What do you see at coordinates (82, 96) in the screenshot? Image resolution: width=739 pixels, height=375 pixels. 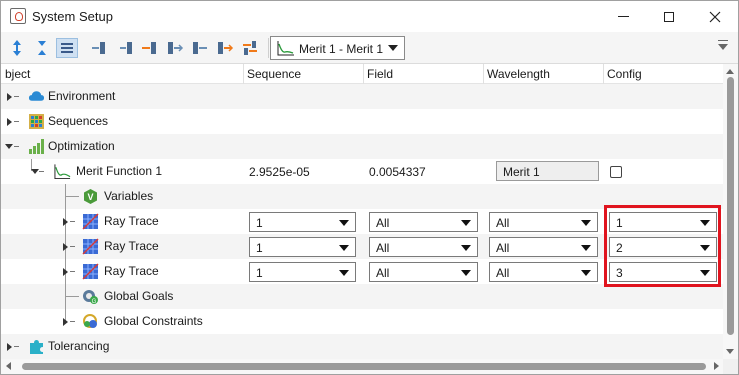 I see `tree-label: Environment` at bounding box center [82, 96].